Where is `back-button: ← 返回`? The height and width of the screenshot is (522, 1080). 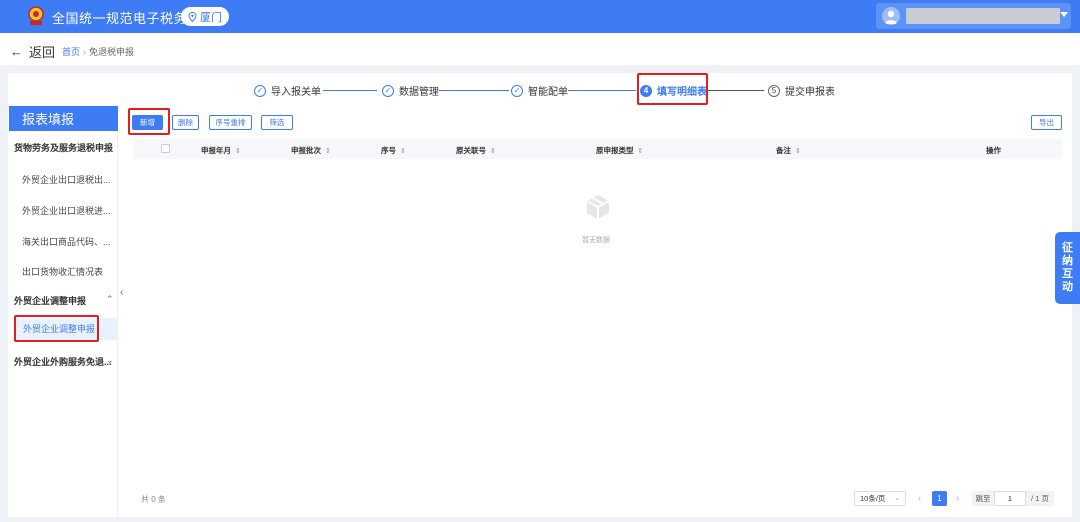 back-button: ← 返回 is located at coordinates (32, 51).